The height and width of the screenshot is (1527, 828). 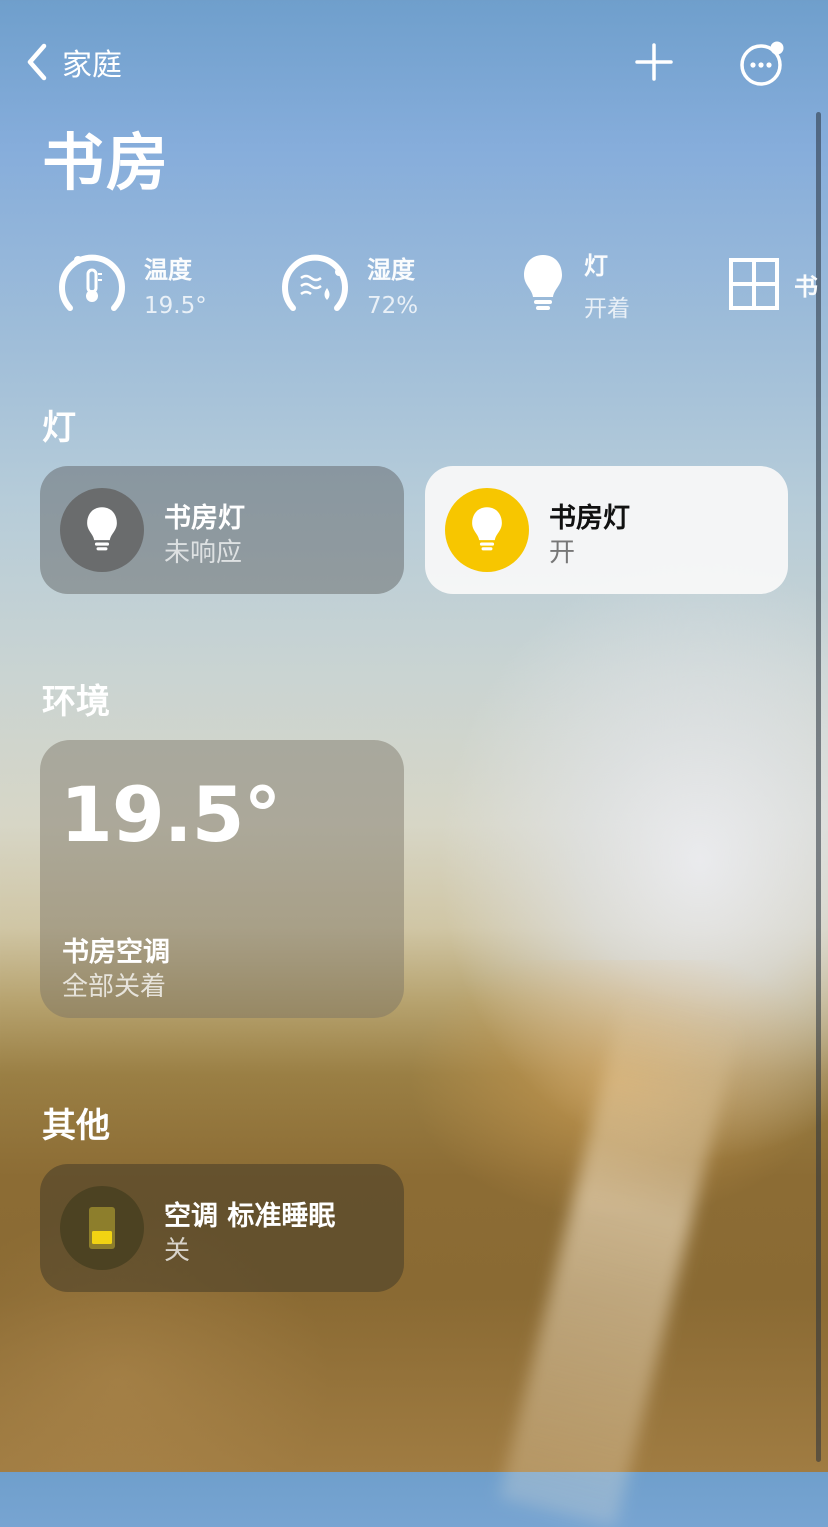 I want to click on thermometer-icon, so click(x=92, y=282).